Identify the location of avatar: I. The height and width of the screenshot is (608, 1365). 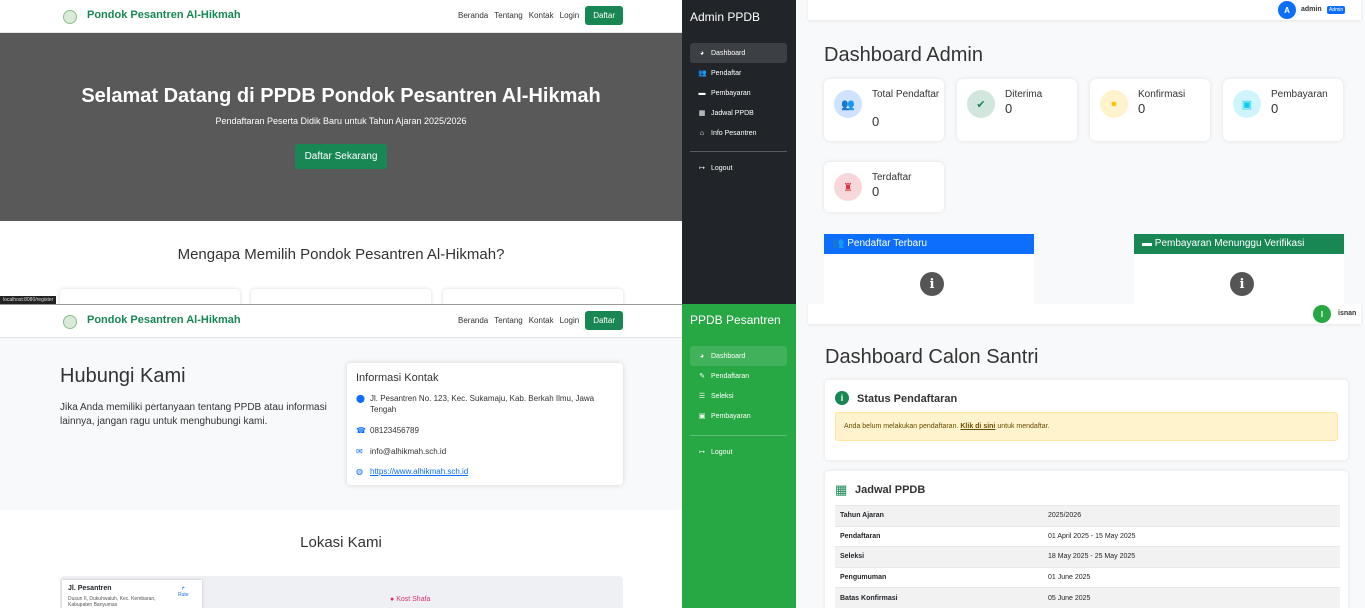
(1322, 314).